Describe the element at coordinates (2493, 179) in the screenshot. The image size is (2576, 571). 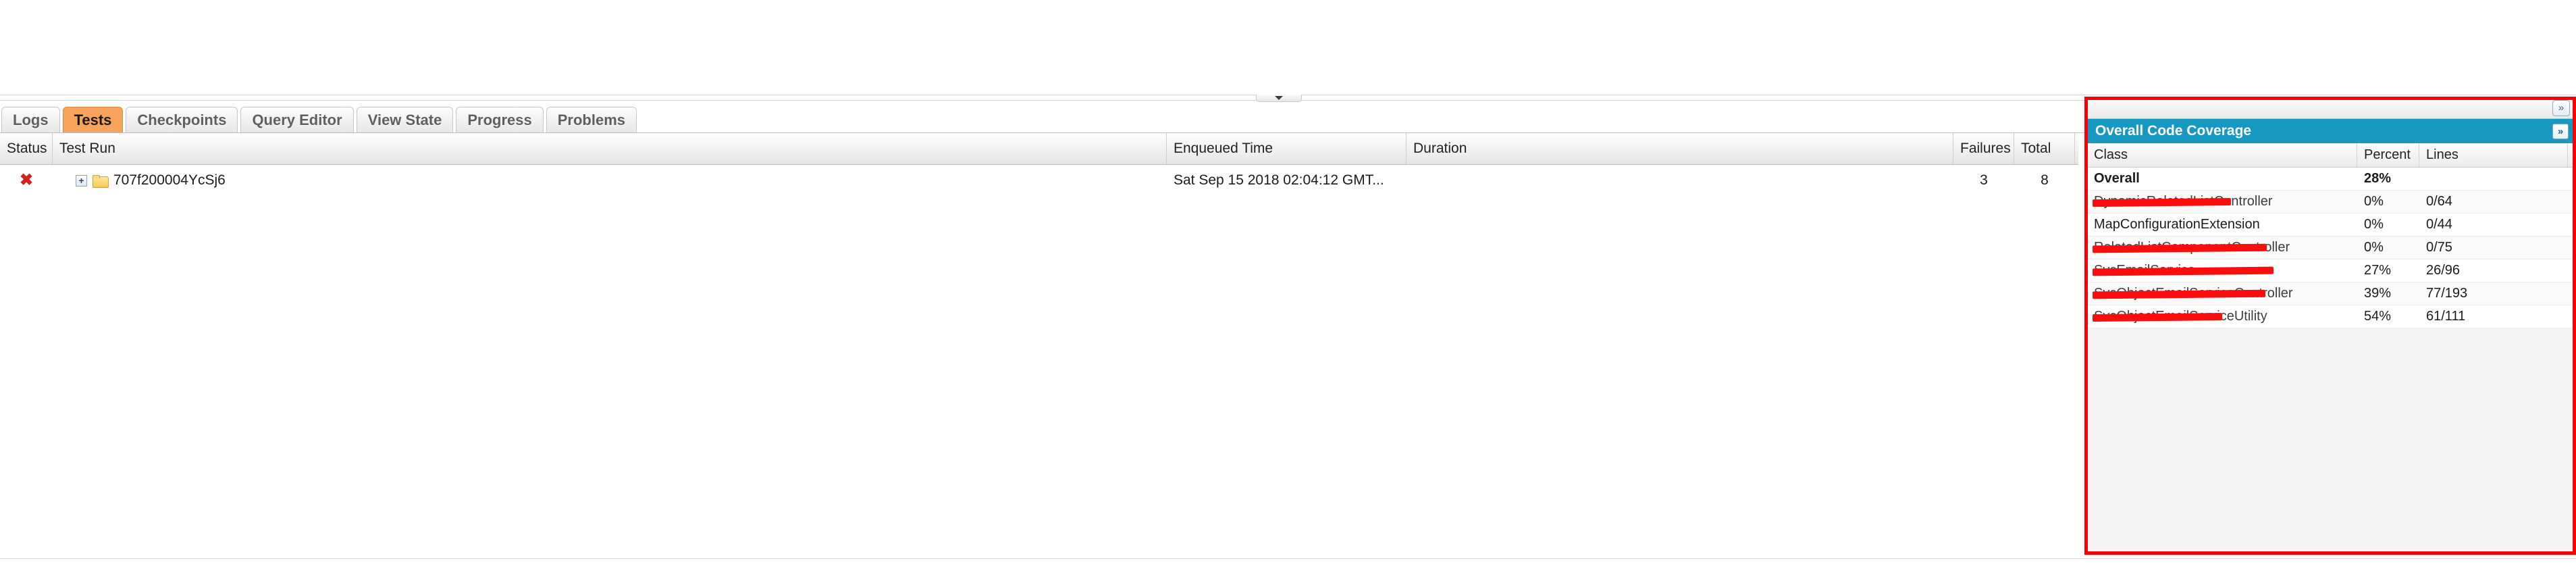
I see `coverage-lines` at that location.